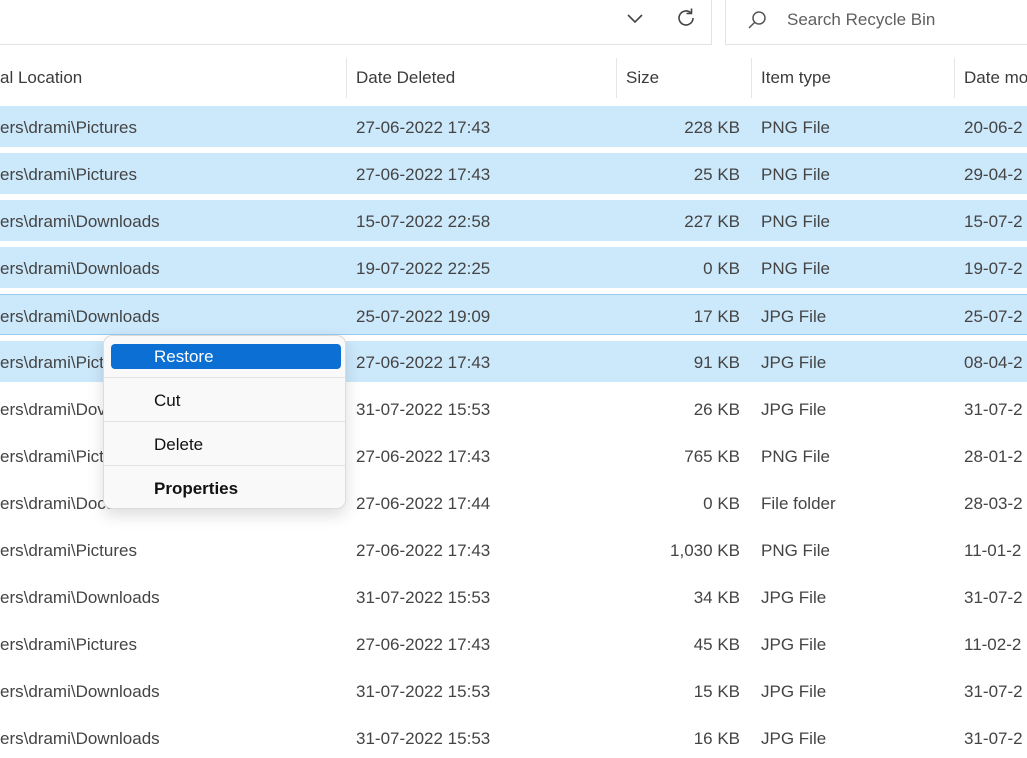  Describe the element at coordinates (642, 78) in the screenshot. I see `column-size: Size` at that location.